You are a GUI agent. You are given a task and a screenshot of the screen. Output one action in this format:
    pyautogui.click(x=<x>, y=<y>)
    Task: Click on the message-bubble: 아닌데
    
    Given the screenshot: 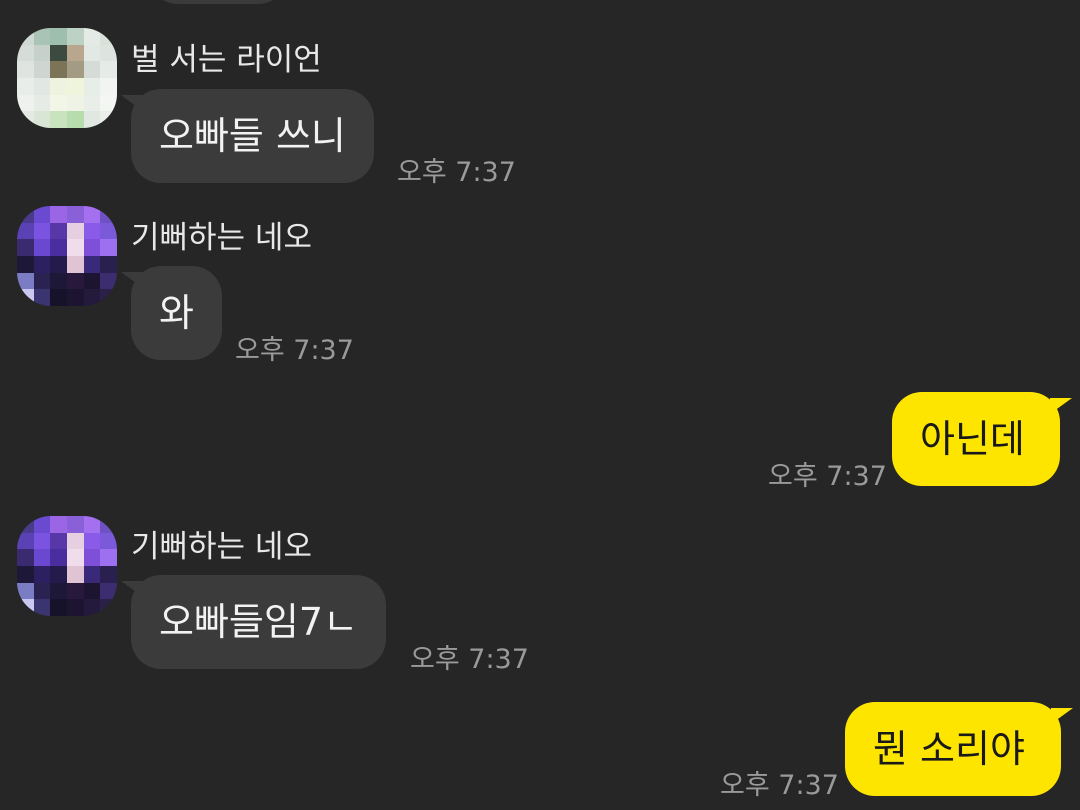 What is the action you would take?
    pyautogui.click(x=982, y=439)
    